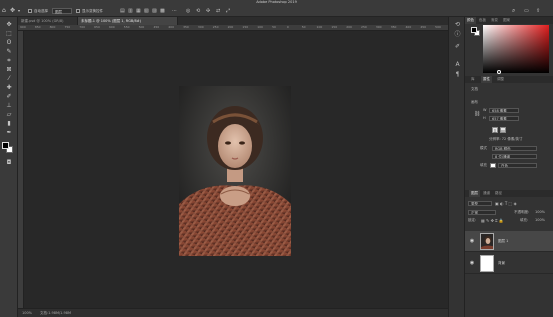  Describe the element at coordinates (486, 193) in the screenshot. I see `tab-channels: 通道` at that location.